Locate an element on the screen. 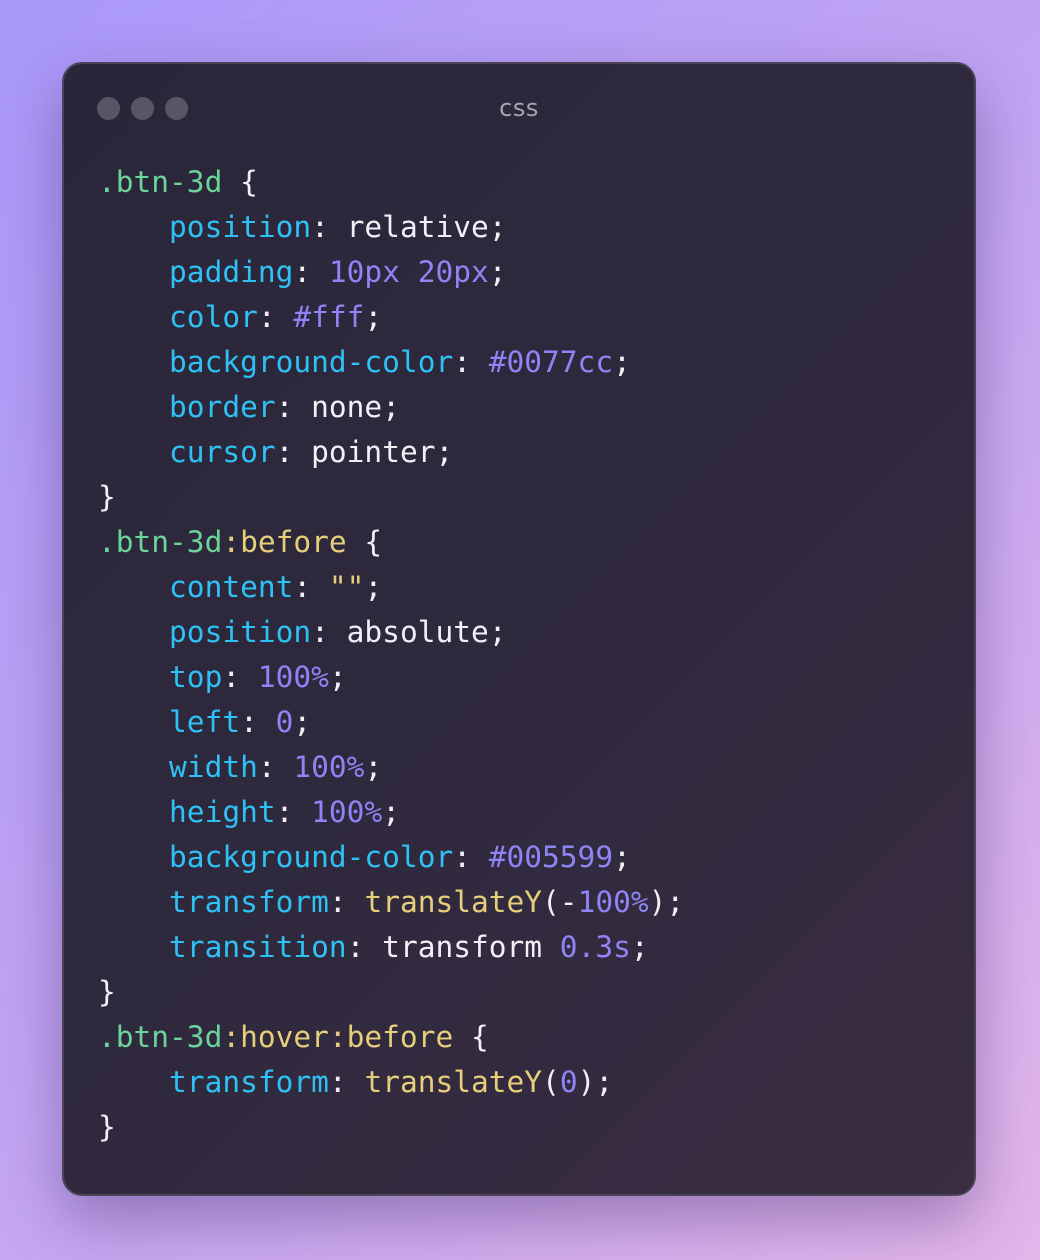 This screenshot has height=1260, width=1040. code-token: transition is located at coordinates (258, 947).